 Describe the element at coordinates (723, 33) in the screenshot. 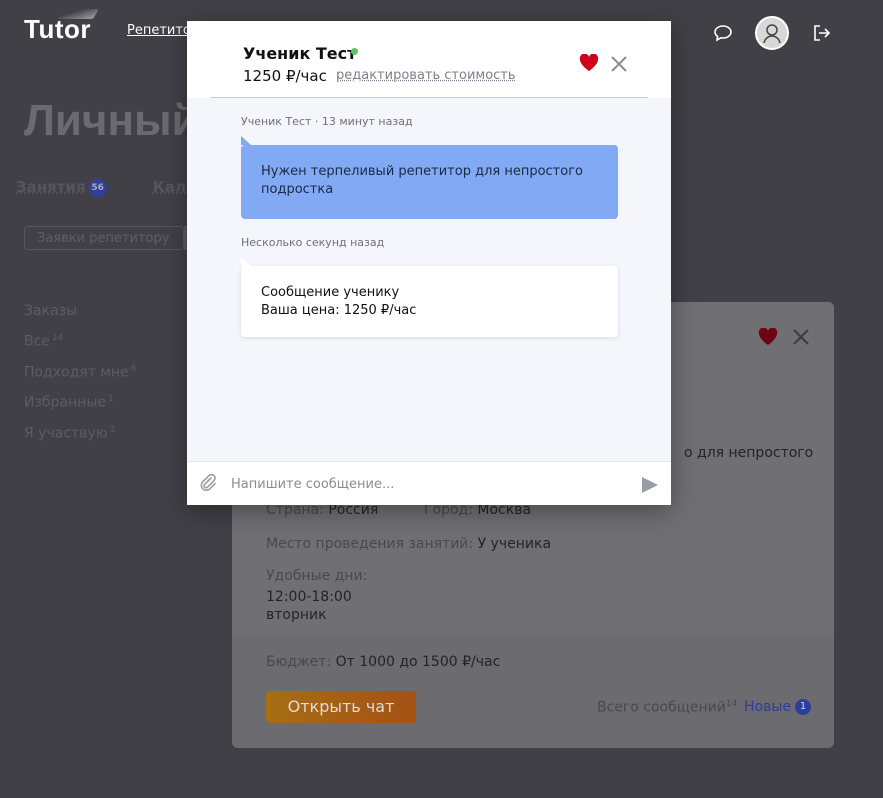

I see `chat-bubble-icon` at that location.